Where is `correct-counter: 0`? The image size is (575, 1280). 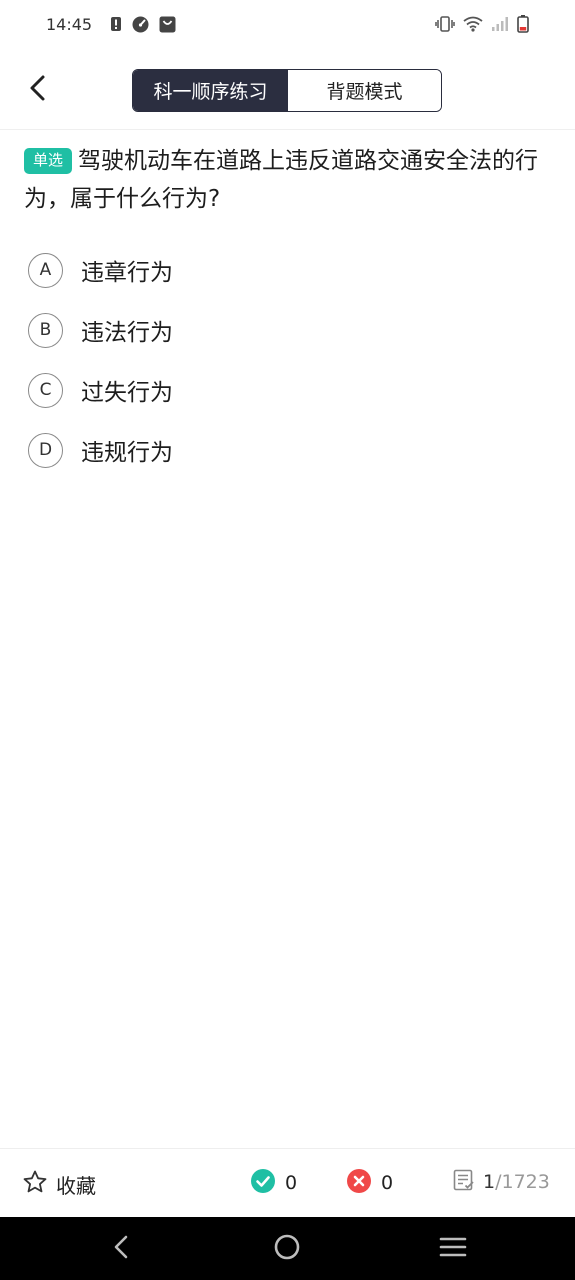 correct-counter: 0 is located at coordinates (274, 1183).